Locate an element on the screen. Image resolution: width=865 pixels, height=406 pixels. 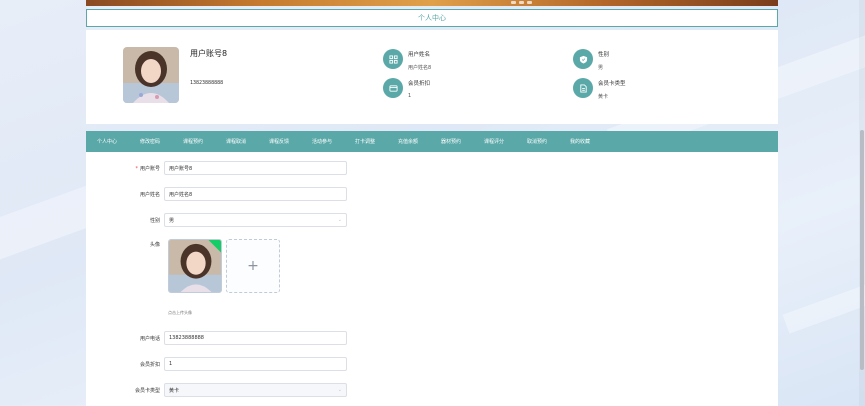
avatar-thumbnail is located at coordinates (195, 266).